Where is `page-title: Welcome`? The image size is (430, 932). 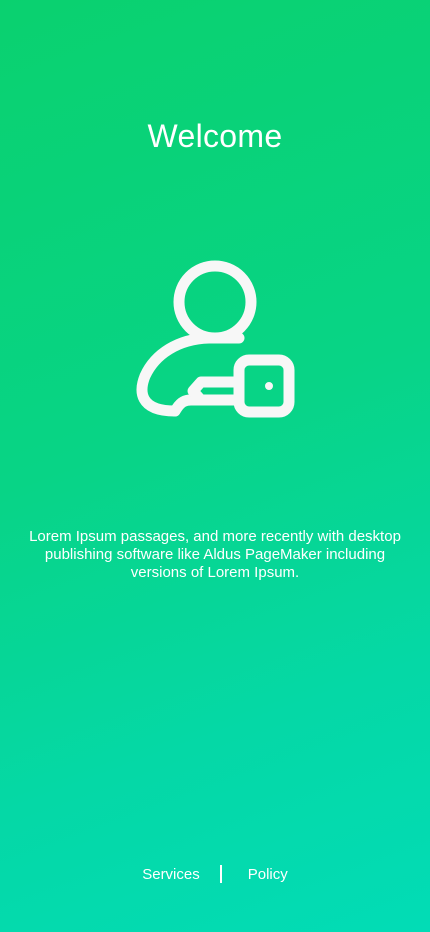 page-title: Welcome is located at coordinates (215, 136).